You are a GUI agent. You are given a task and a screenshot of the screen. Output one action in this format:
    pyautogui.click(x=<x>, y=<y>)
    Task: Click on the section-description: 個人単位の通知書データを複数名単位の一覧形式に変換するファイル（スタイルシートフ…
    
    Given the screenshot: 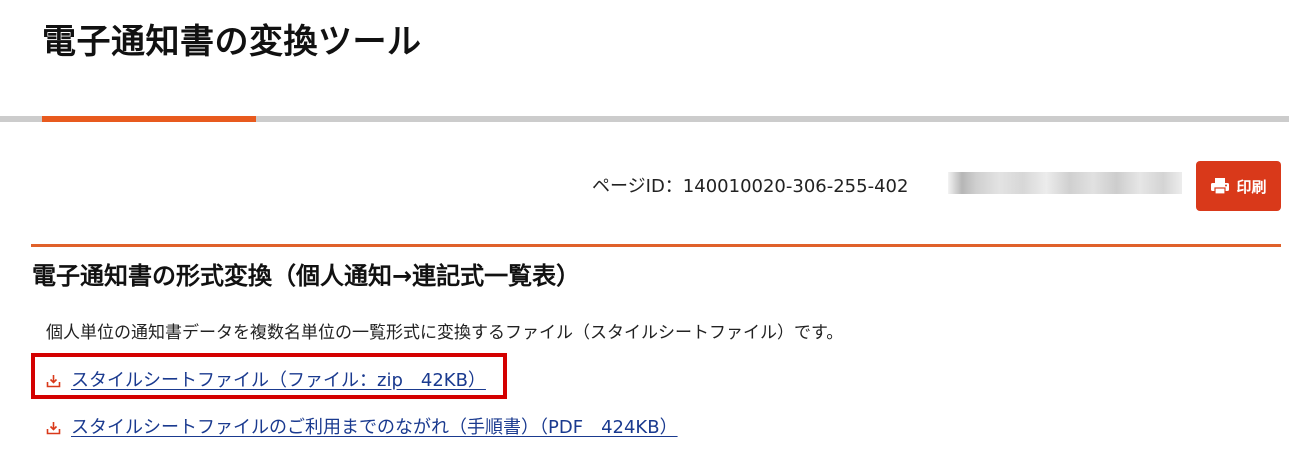 What is the action you would take?
    pyautogui.click(x=445, y=333)
    